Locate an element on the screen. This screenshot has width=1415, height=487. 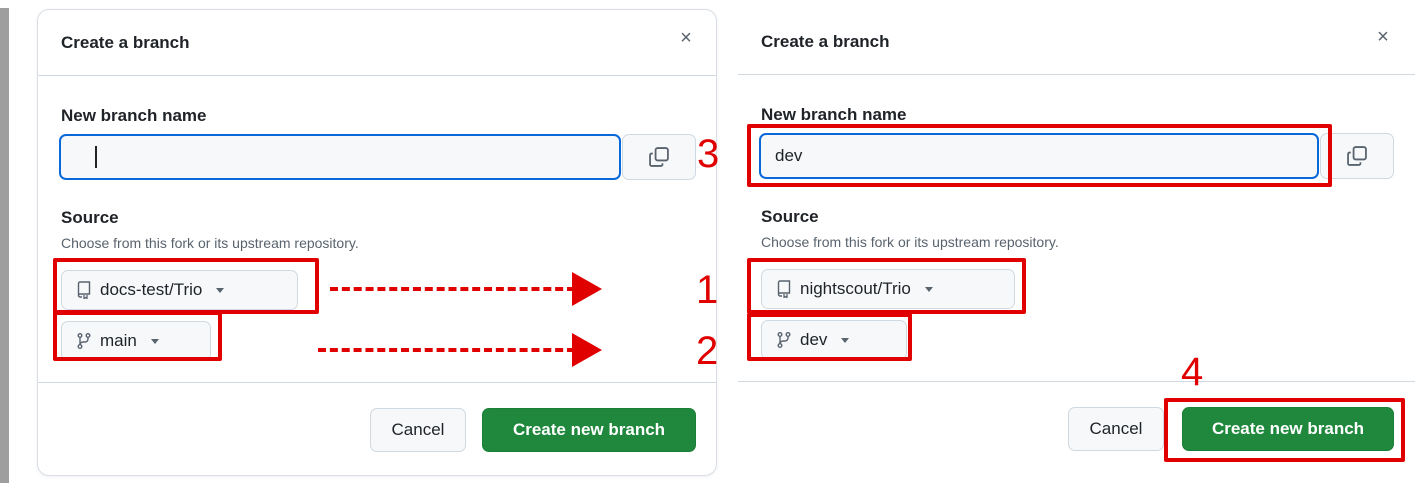
repository-select-value: nightscout/Trio is located at coordinates (855, 288).